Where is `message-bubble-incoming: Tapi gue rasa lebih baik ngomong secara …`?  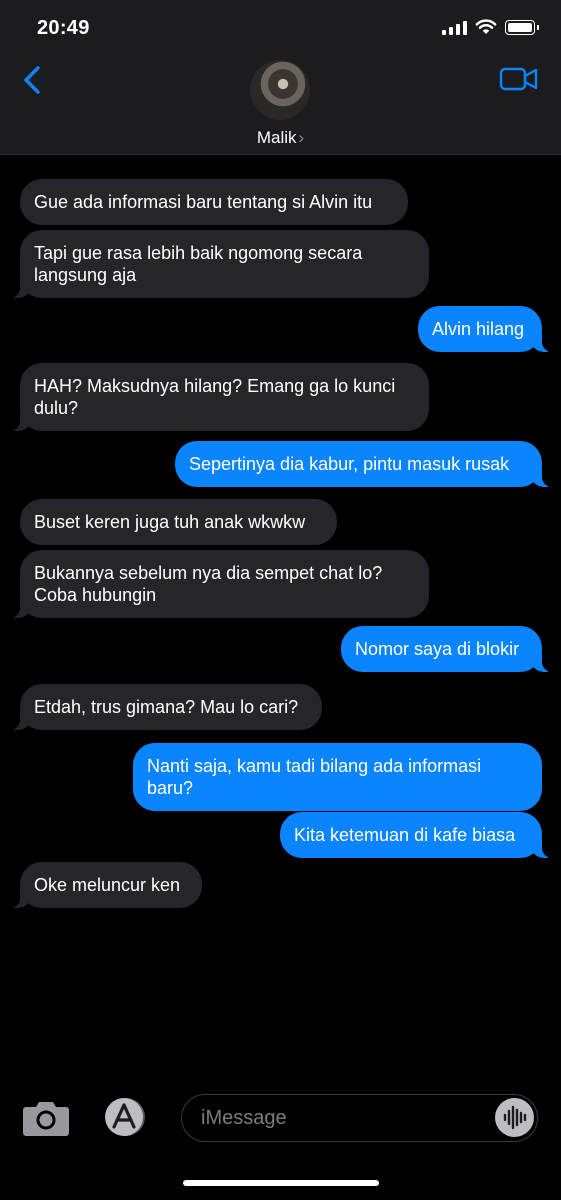
message-bubble-incoming: Tapi gue rasa lebih baik ngomong secara … is located at coordinates (219, 264).